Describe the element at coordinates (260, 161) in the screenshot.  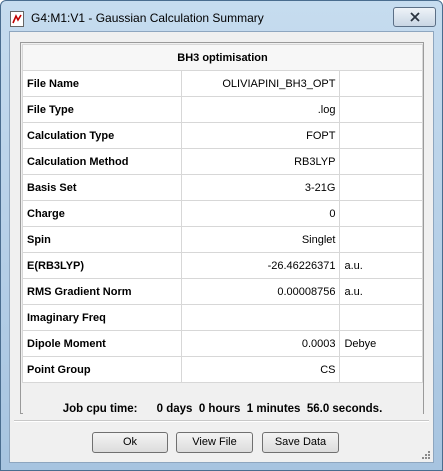
I see `row-value: RB3LYP` at that location.